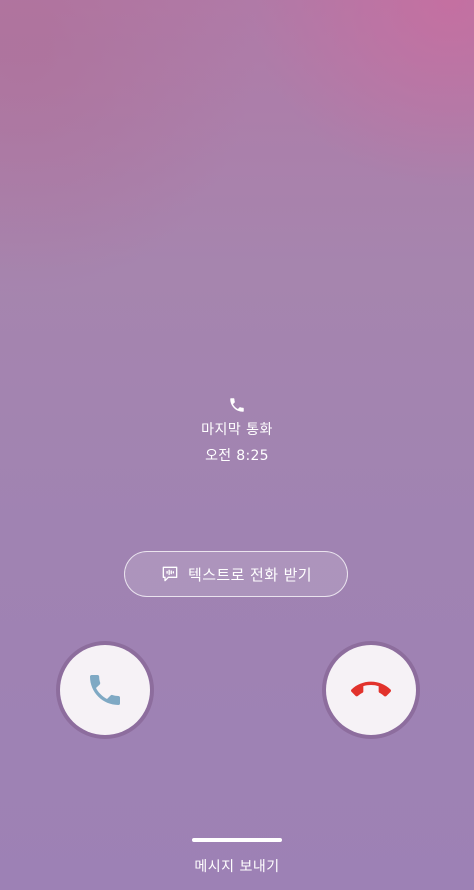  I want to click on answer-with-text-button: 텍스트로 전화 받기, so click(236, 574).